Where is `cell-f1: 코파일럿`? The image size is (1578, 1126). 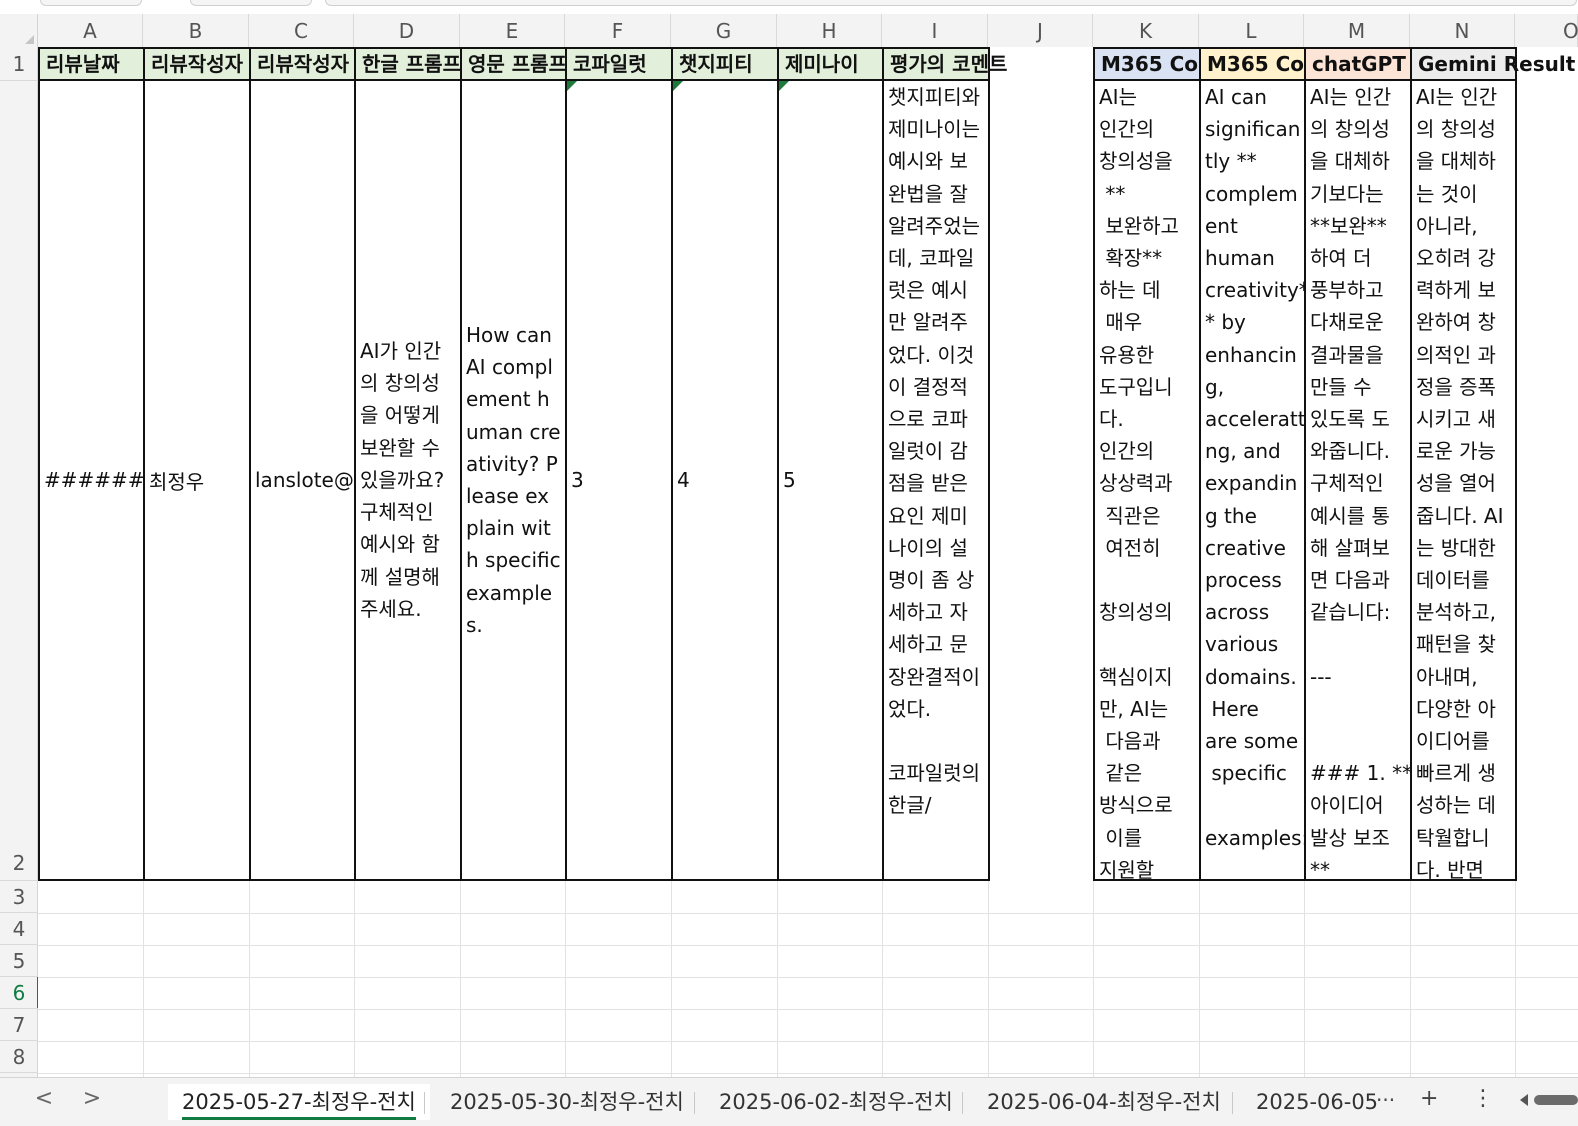 cell-f1: 코파일럿 is located at coordinates (619, 64).